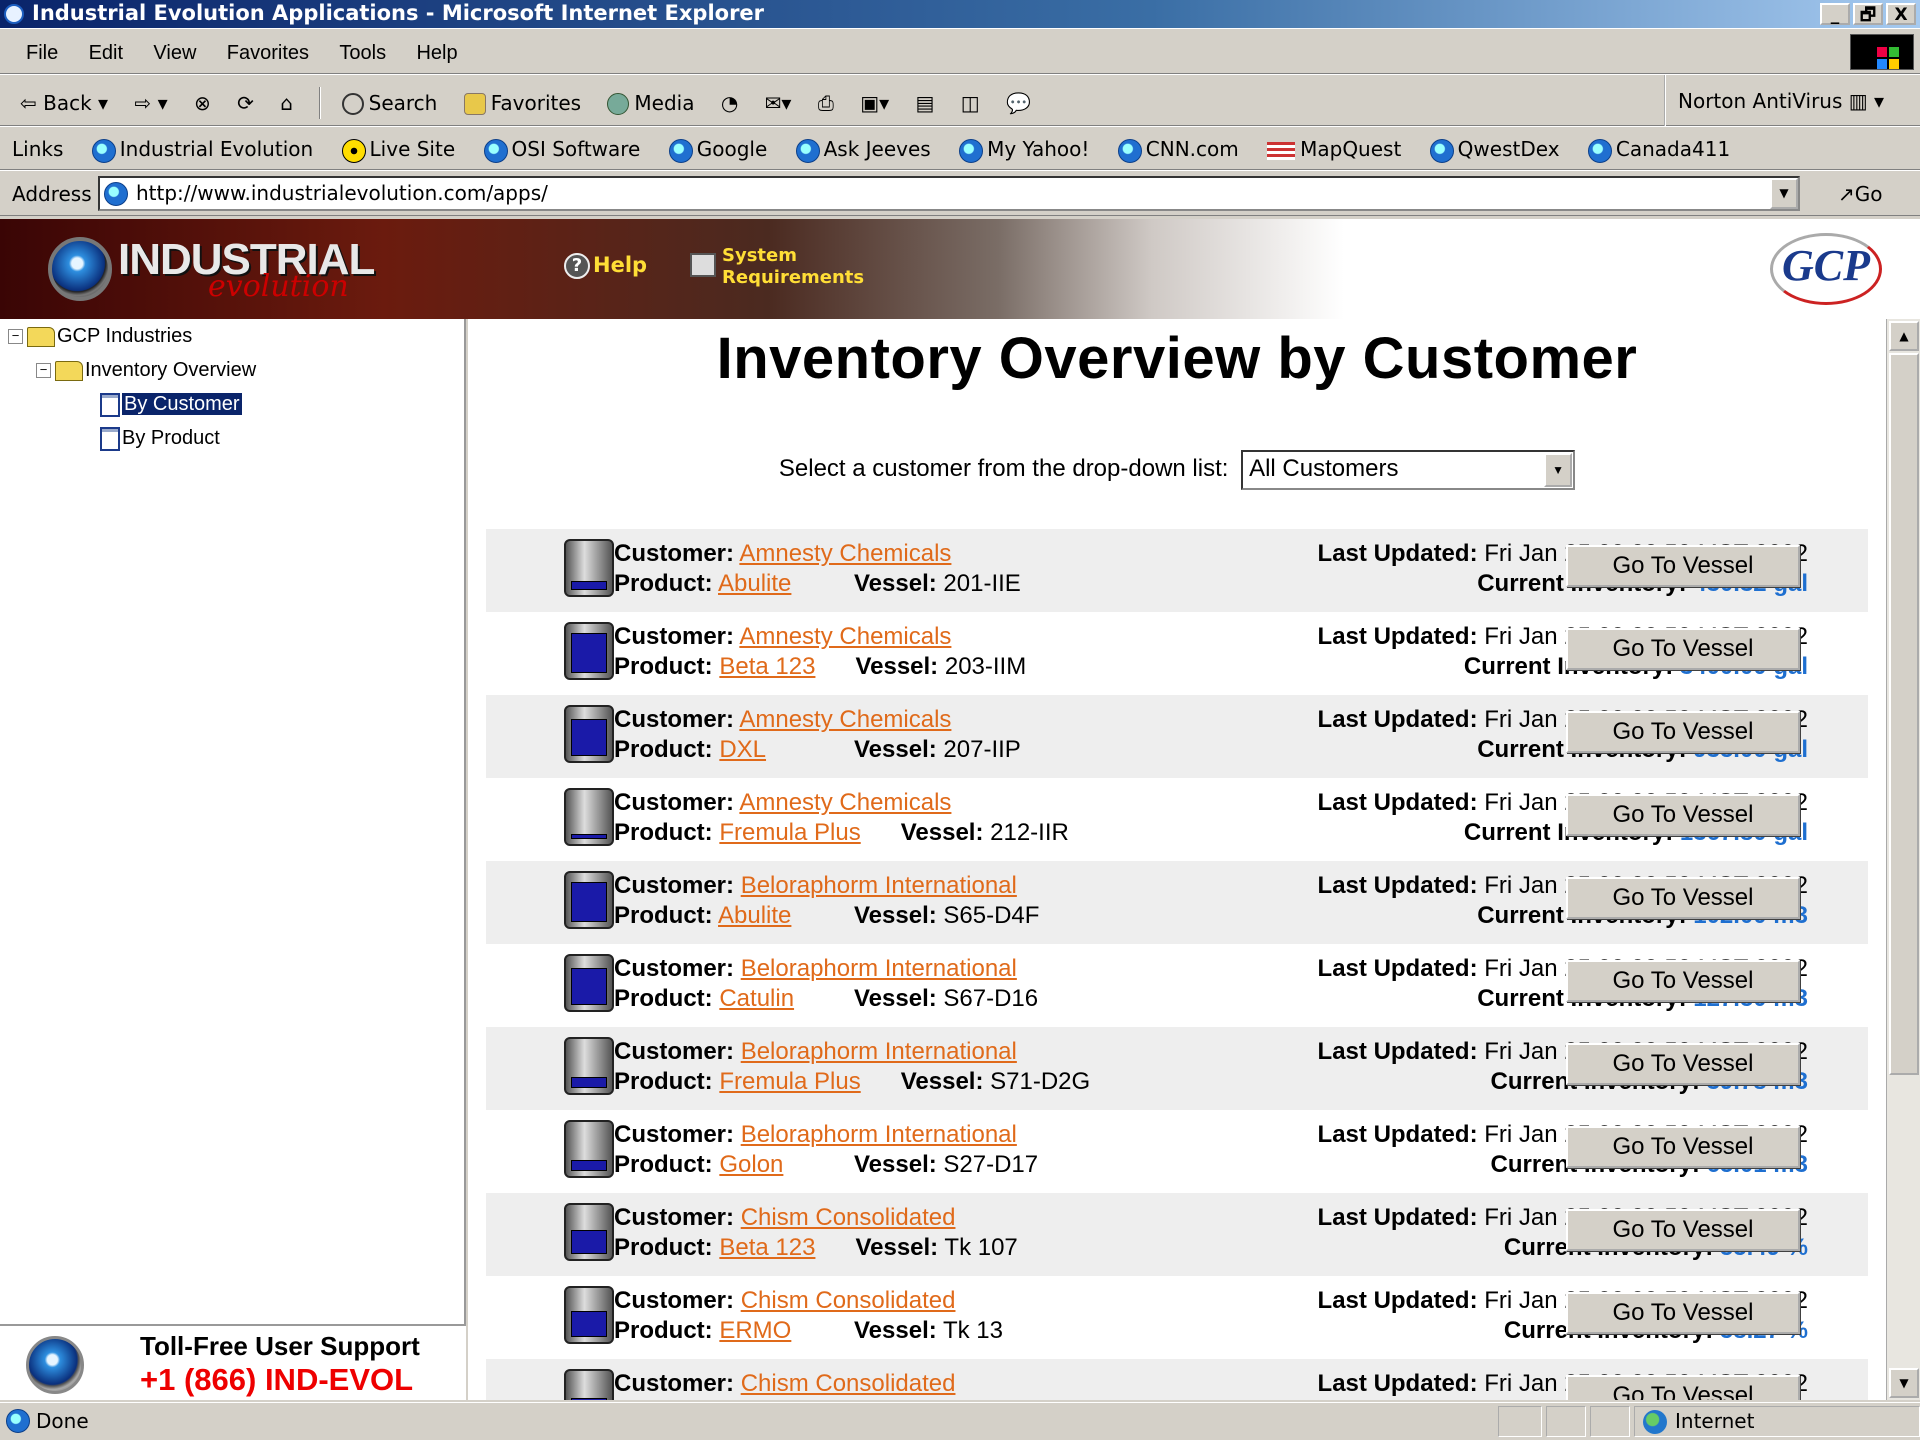 The height and width of the screenshot is (1440, 1920). I want to click on refresh-icon: ⟳, so click(245, 103).